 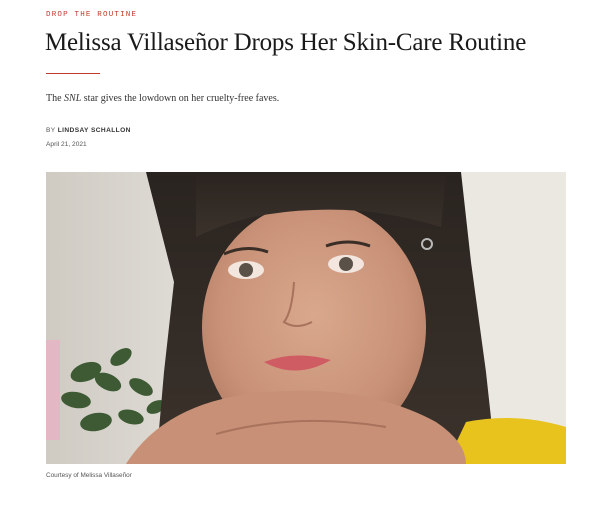 I want to click on byline: BY LINDSAY SCHALLON, so click(x=88, y=130).